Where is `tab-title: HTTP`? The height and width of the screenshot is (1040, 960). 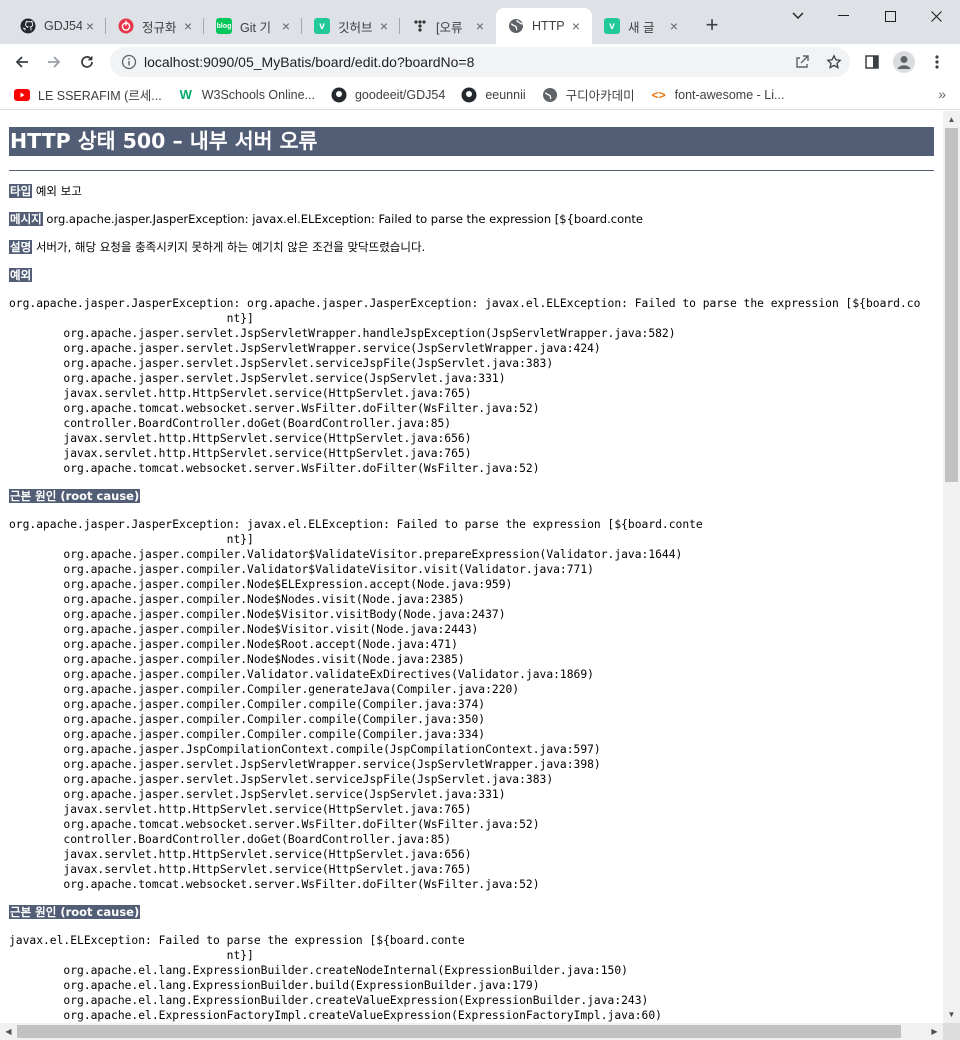
tab-title: HTTP is located at coordinates (548, 26).